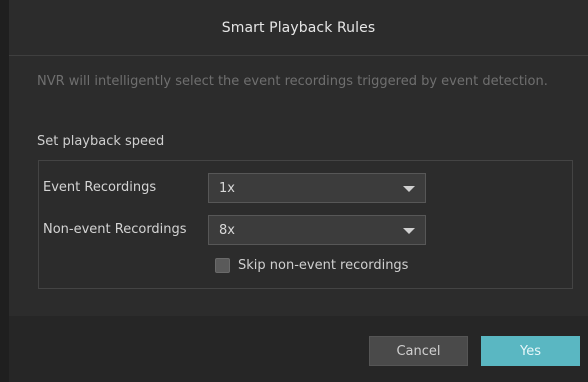 This screenshot has width=588, height=382. I want to click on non-event-recordings-select: 8x, so click(317, 230).